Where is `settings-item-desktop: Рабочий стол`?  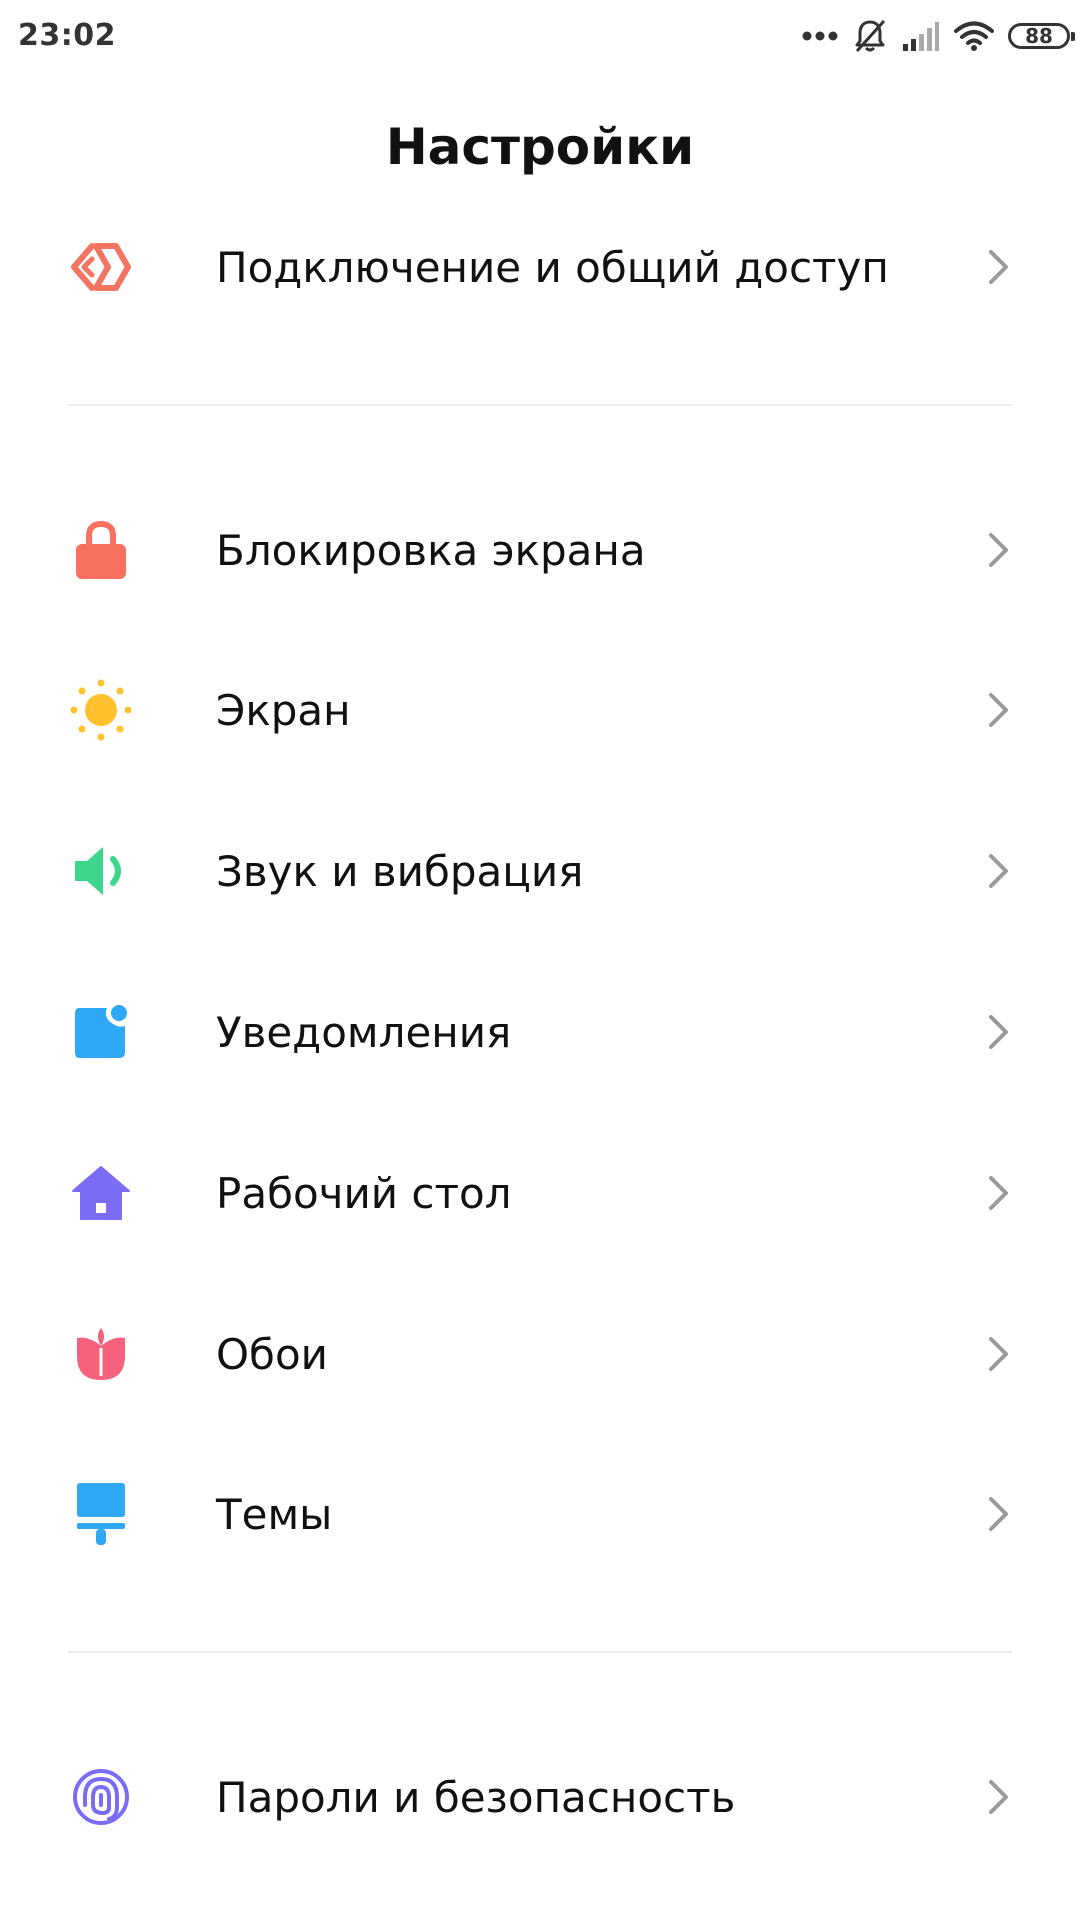
settings-item-desktop: Рабочий стол is located at coordinates (540, 1193).